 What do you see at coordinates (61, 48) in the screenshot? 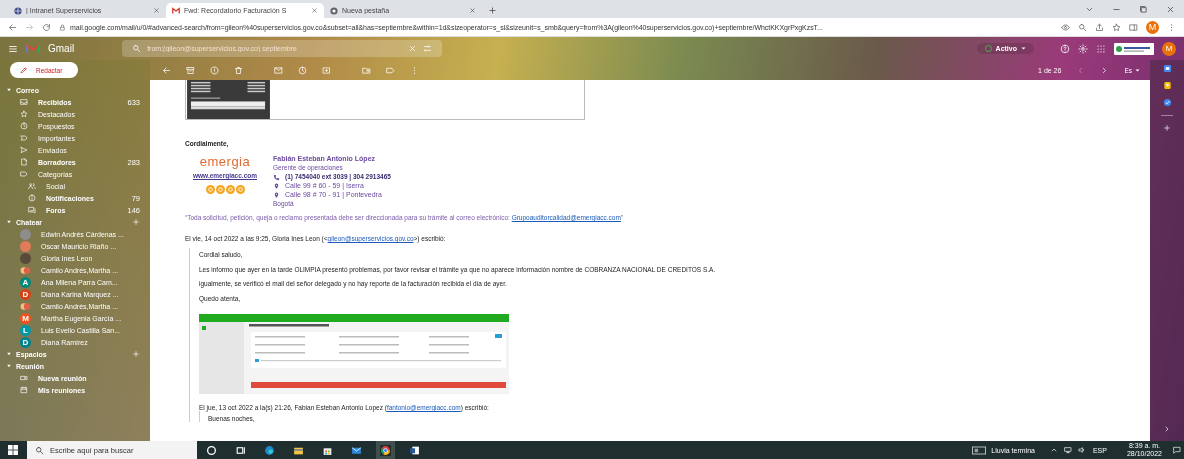
I see `app-title: Gmail` at bounding box center [61, 48].